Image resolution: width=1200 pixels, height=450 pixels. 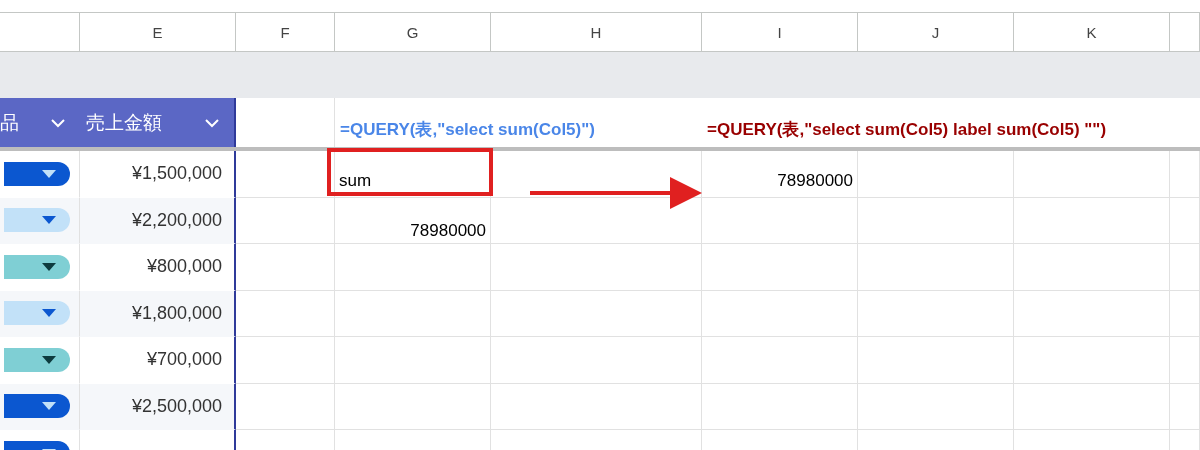 What do you see at coordinates (616, 193) in the screenshot?
I see `arrow-right-icon` at bounding box center [616, 193].